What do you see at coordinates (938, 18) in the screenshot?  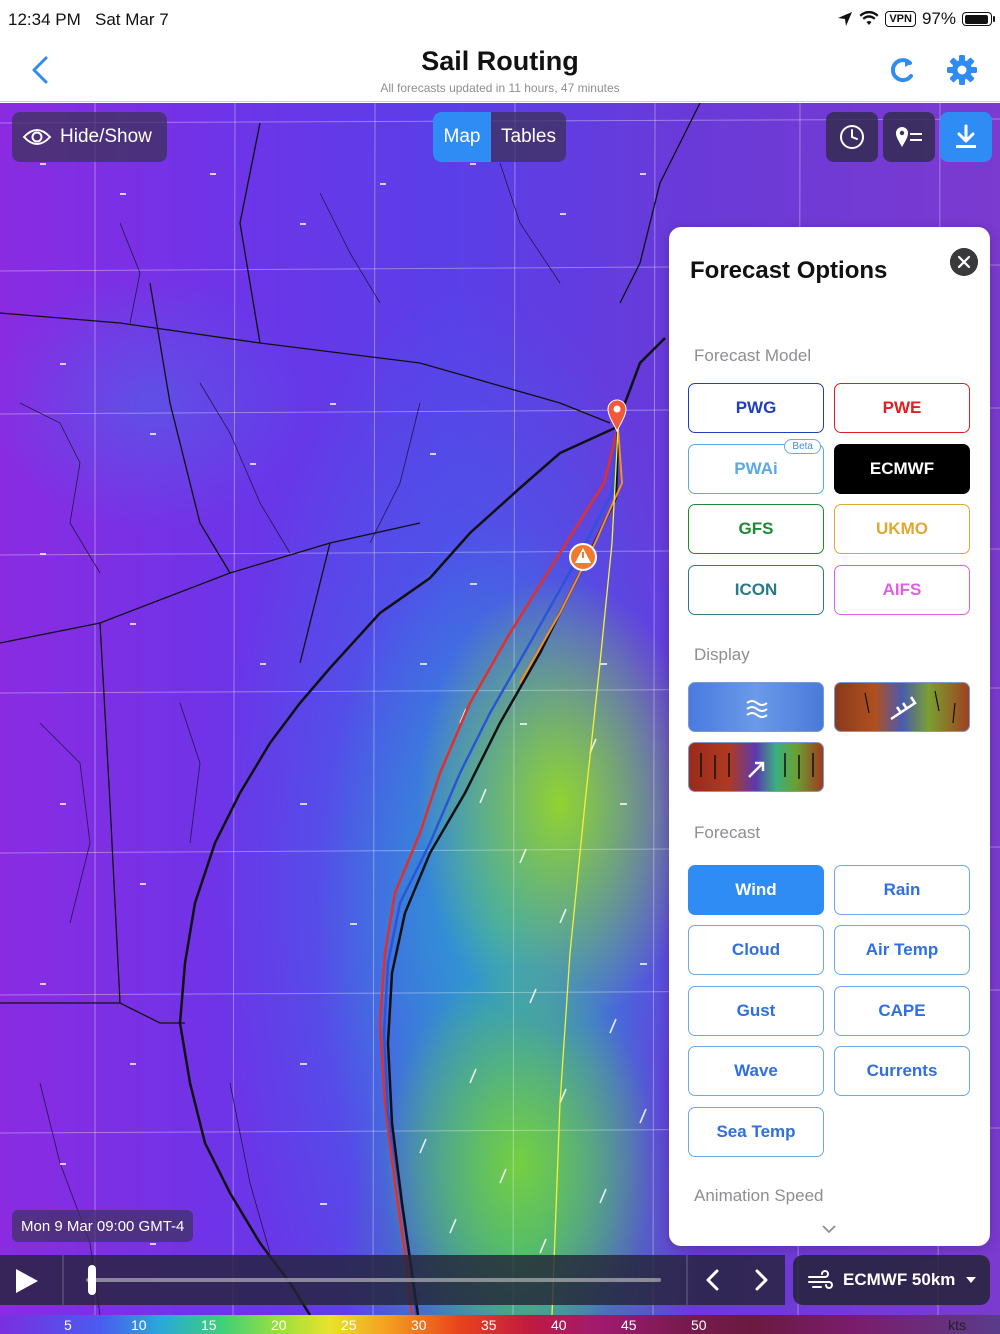 I see `battery-percent: 97%` at bounding box center [938, 18].